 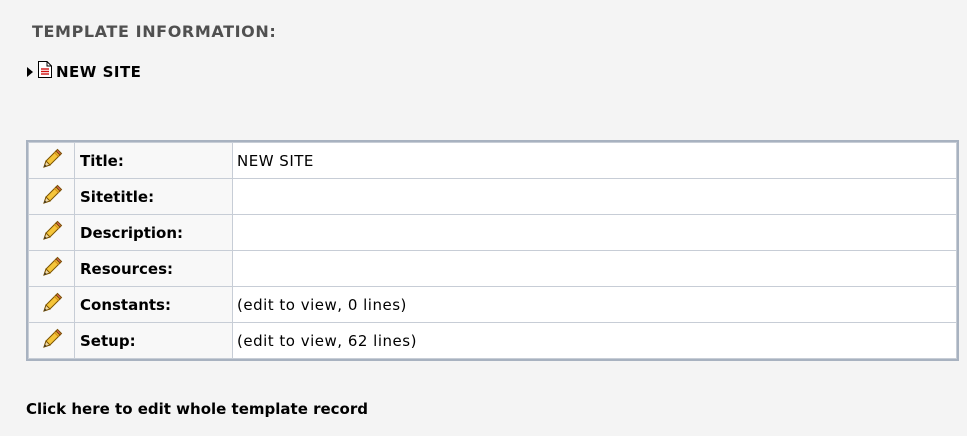 I want to click on field-value-title: NEW SITE, so click(x=594, y=160).